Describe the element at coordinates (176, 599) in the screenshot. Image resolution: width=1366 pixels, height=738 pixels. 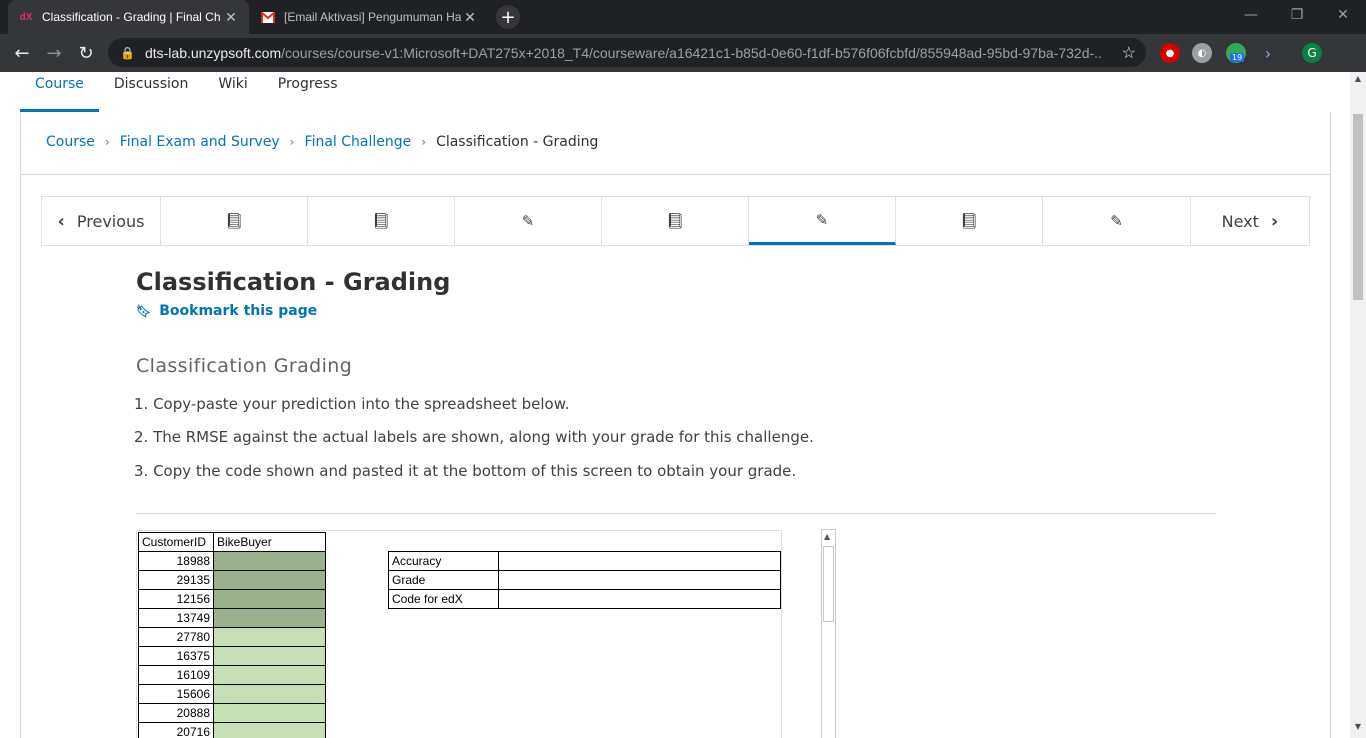
I see `customer-id-cell: 12156` at that location.